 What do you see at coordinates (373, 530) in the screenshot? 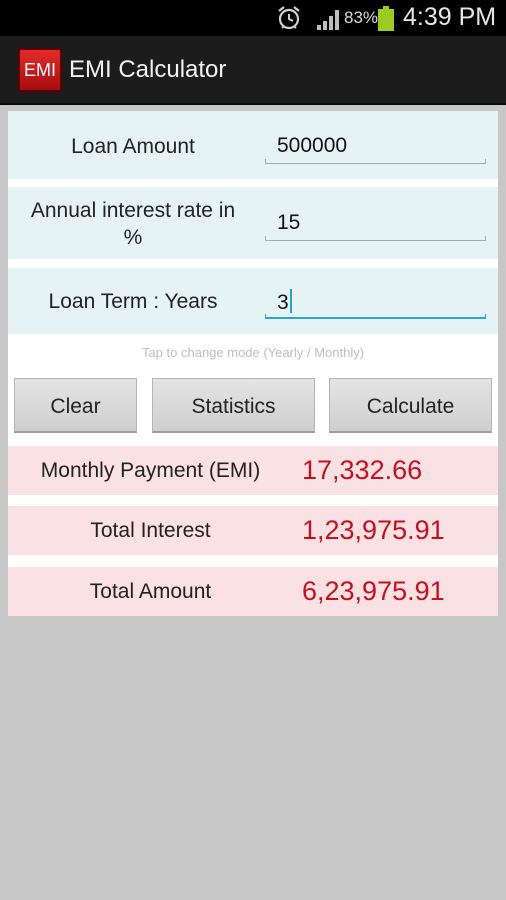
I see `total-interest-value: 1,23,975.91` at bounding box center [373, 530].